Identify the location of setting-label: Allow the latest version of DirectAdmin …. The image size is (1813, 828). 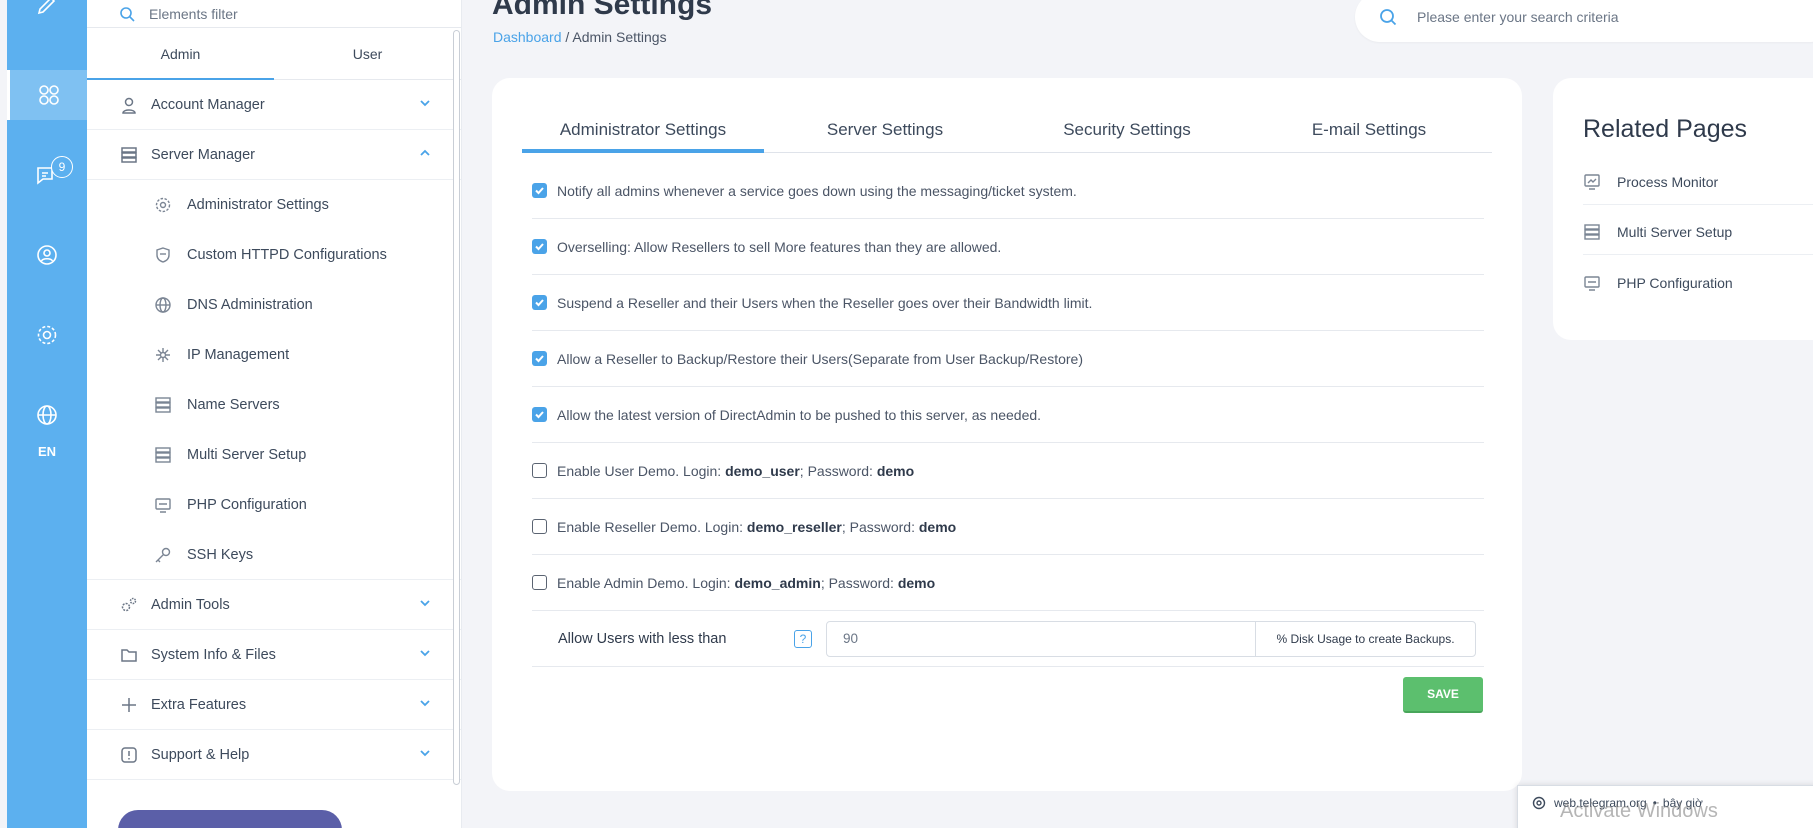
(799, 414).